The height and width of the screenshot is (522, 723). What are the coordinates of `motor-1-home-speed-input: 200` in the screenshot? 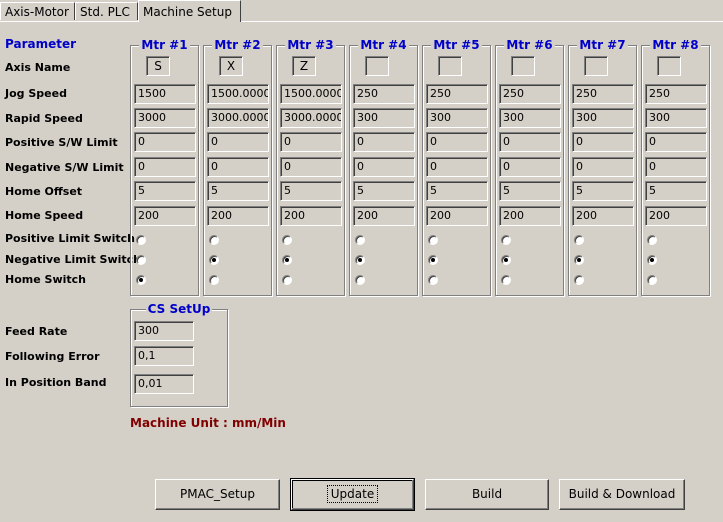 It's located at (165, 216).